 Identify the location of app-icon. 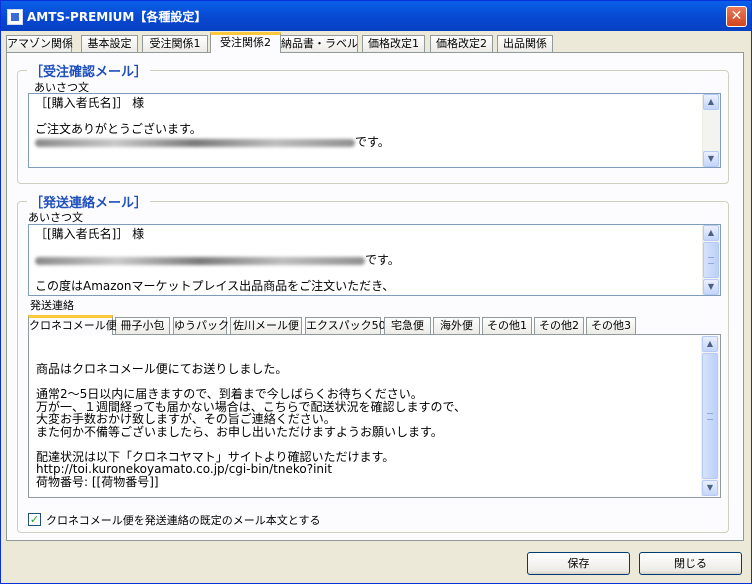
(15, 17).